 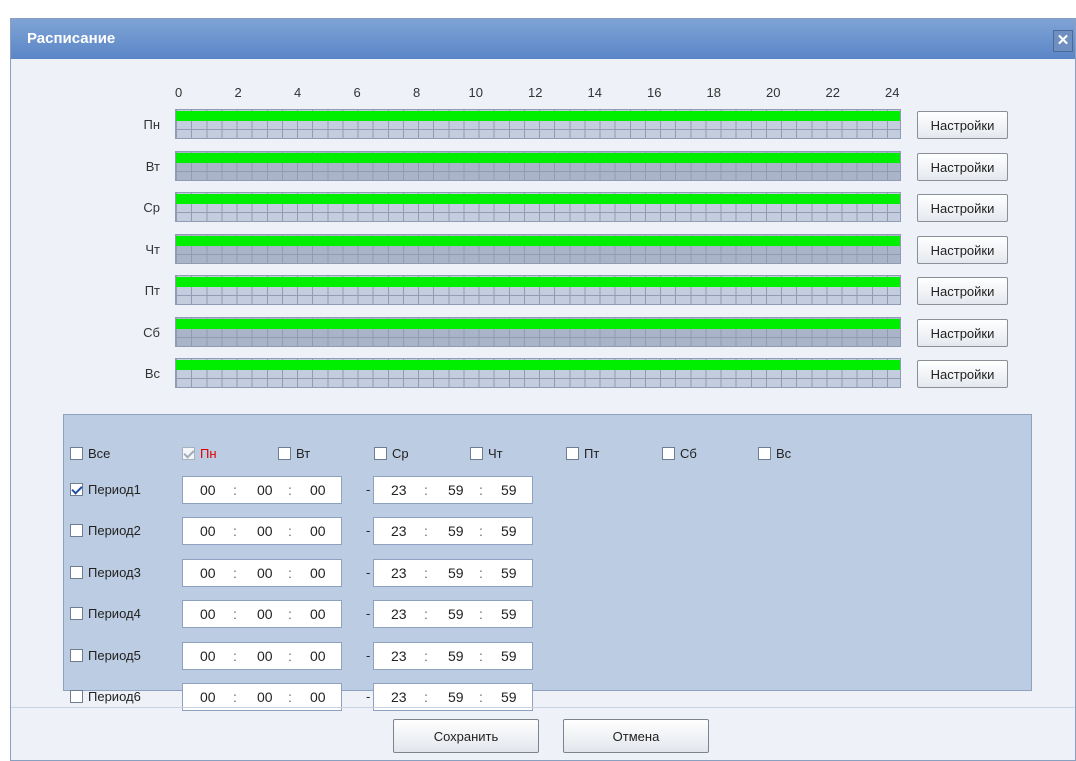 I want to click on day-checkbox: Сб, so click(x=679, y=453).